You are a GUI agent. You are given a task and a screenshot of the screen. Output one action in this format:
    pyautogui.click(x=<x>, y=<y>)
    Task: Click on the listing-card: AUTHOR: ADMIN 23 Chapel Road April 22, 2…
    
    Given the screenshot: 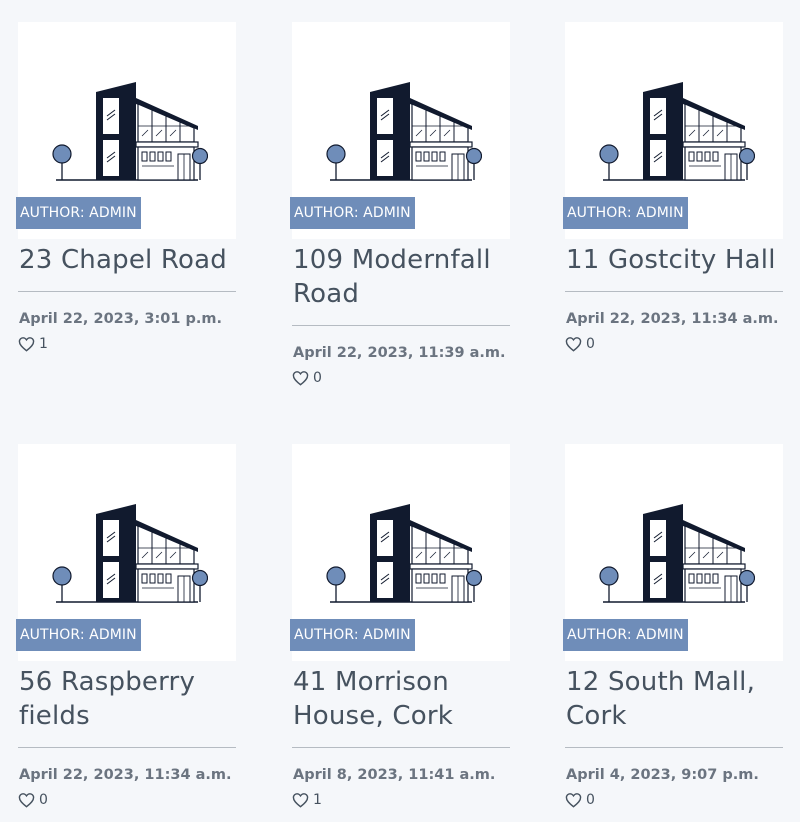 What is the action you would take?
    pyautogui.click(x=126, y=187)
    